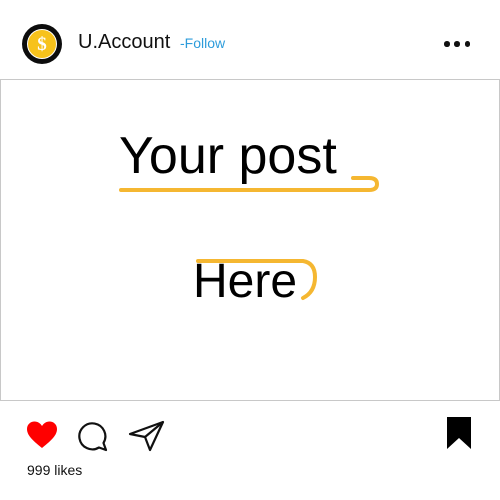  What do you see at coordinates (457, 44) in the screenshot?
I see `more-options-icon` at bounding box center [457, 44].